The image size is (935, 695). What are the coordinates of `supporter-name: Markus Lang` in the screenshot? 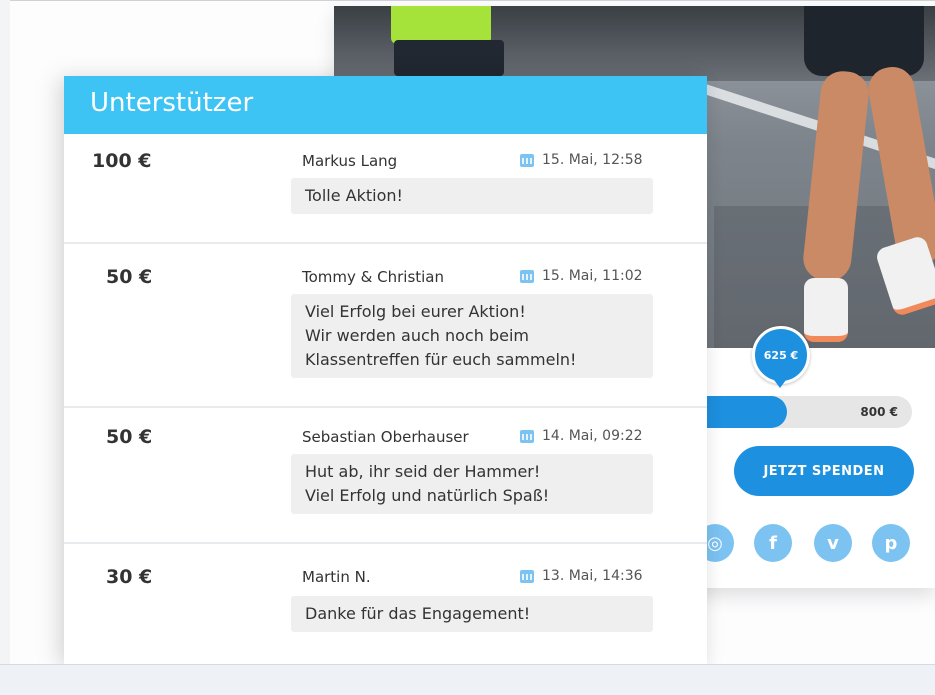 It's located at (350, 161).